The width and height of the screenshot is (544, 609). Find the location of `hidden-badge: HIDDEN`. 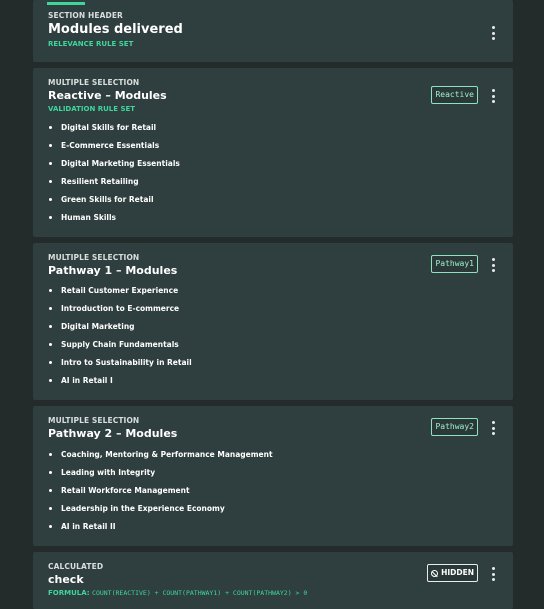

hidden-badge: HIDDEN is located at coordinates (452, 573).